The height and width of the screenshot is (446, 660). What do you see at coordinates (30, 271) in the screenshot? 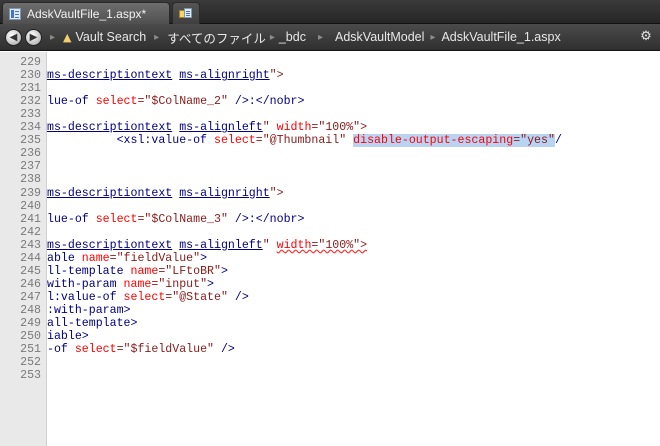
I see `line-number: 245` at bounding box center [30, 271].